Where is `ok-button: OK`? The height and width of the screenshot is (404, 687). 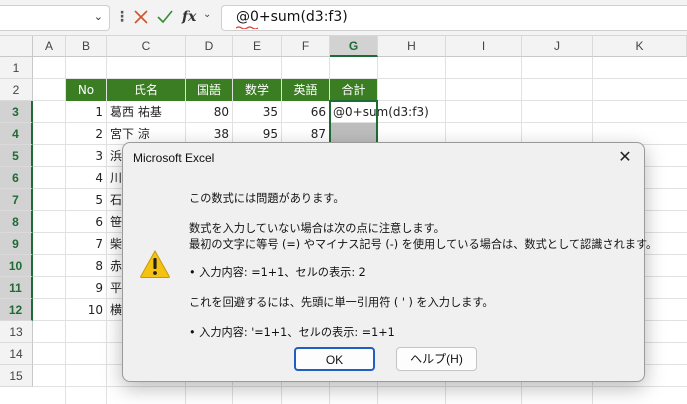
ok-button: OK is located at coordinates (334, 359).